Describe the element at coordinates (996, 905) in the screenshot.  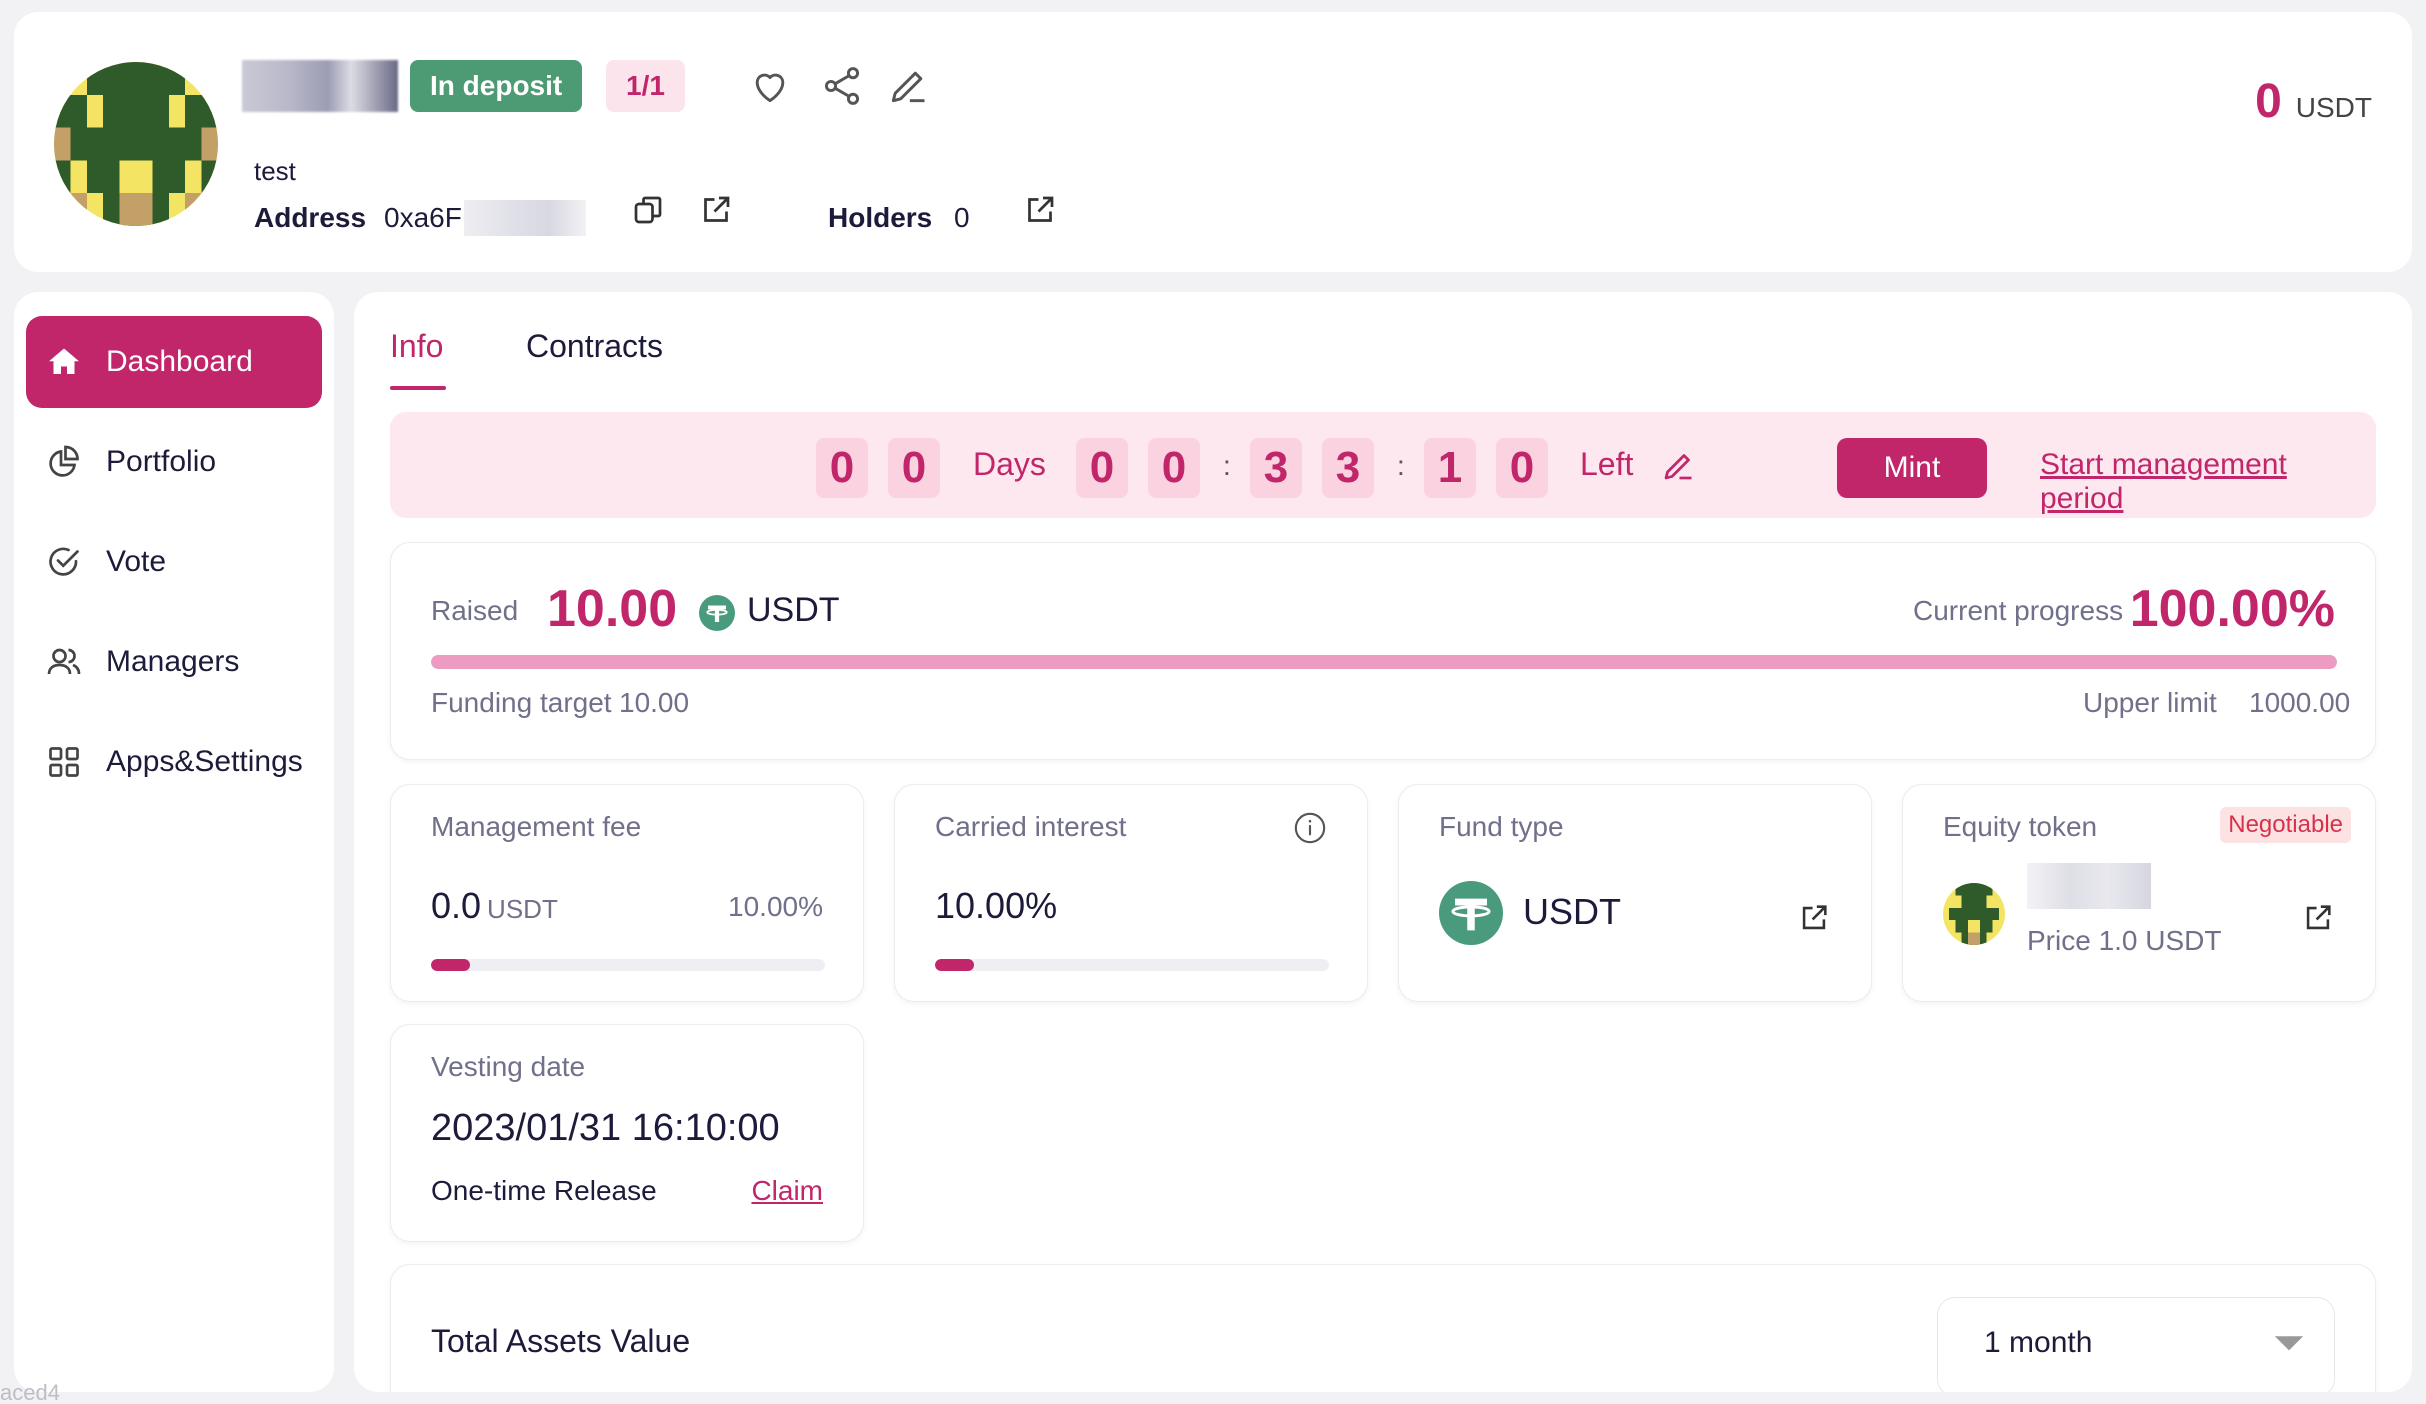
I see `carried-interest-value: 10.00%` at that location.